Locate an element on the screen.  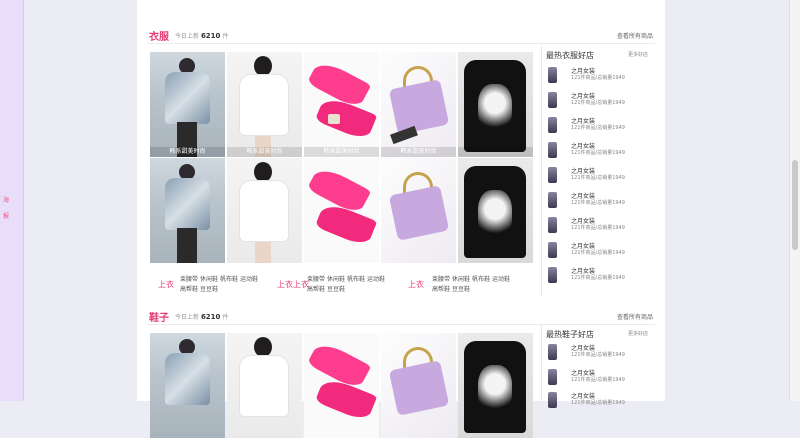
section-title: 鞋子 is located at coordinates (159, 316).